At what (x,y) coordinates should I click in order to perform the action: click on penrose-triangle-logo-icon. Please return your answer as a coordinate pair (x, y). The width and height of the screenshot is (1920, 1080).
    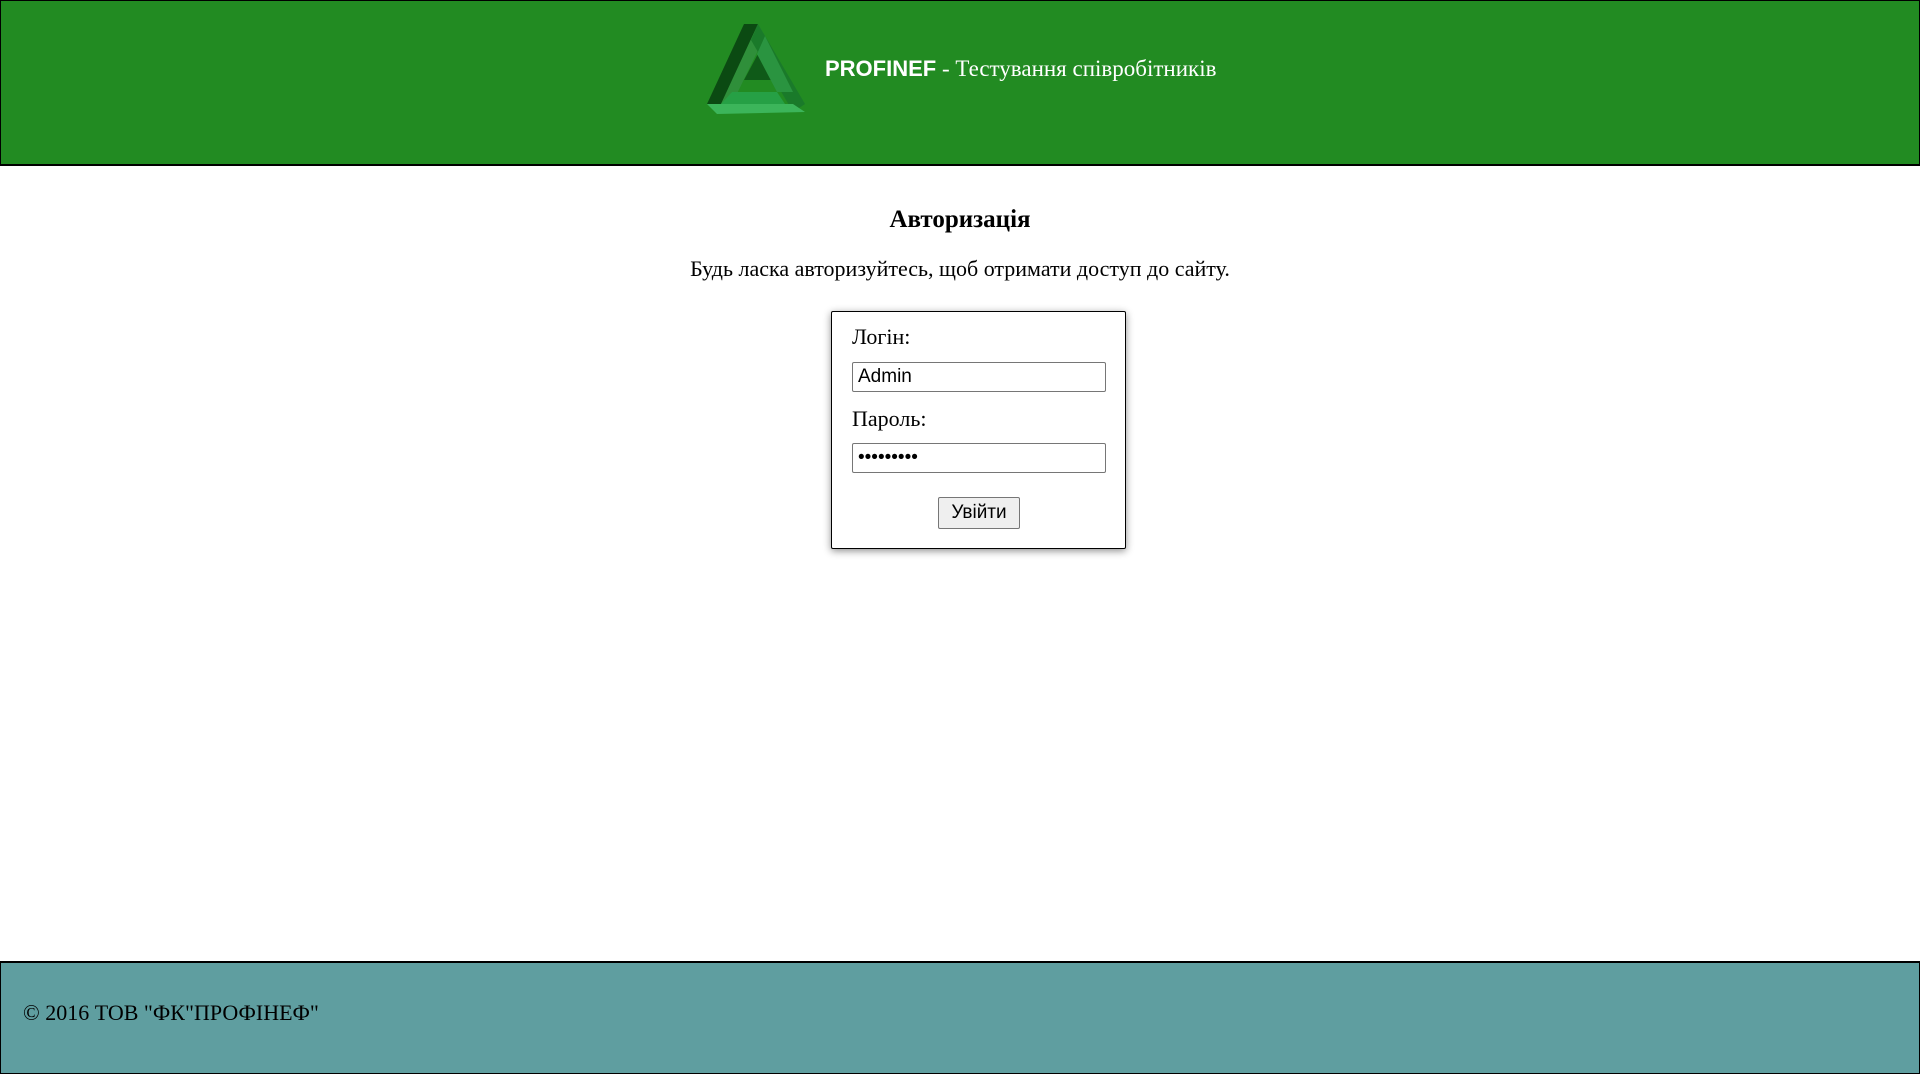
    Looking at the image, I should click on (756, 69).